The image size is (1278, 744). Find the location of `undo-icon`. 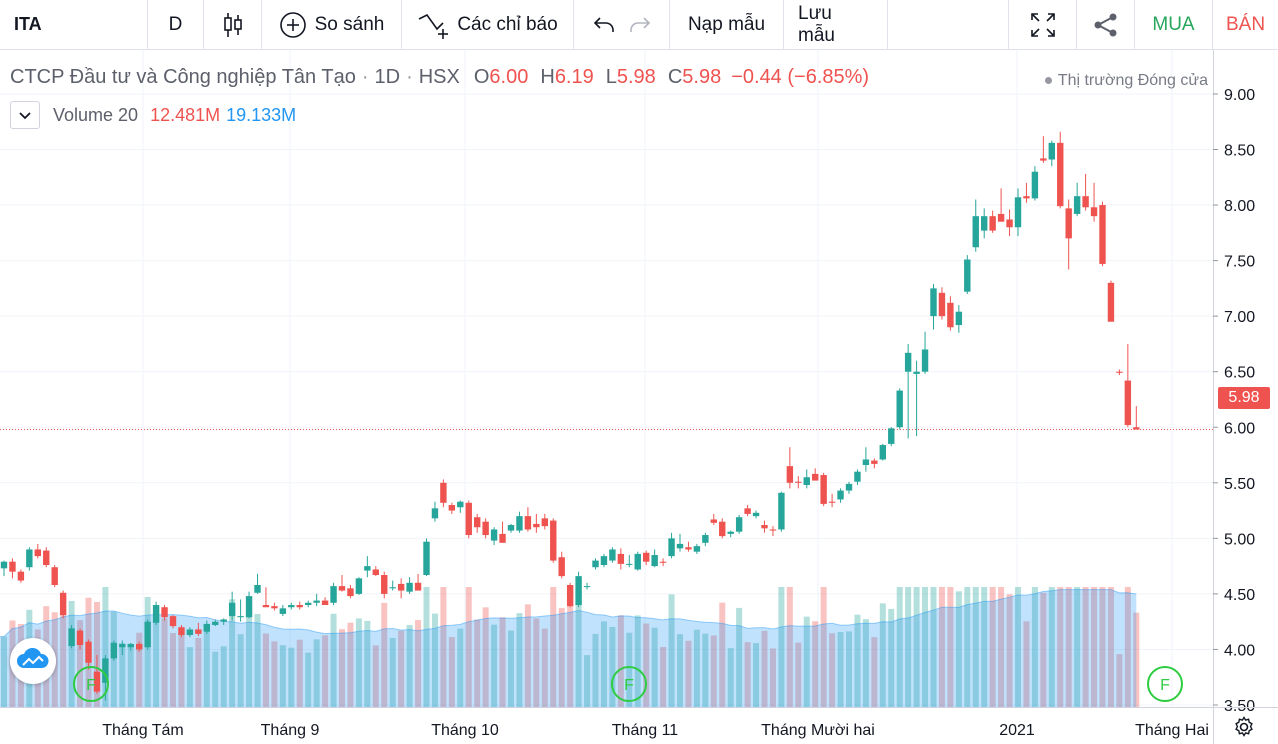

undo-icon is located at coordinates (604, 25).